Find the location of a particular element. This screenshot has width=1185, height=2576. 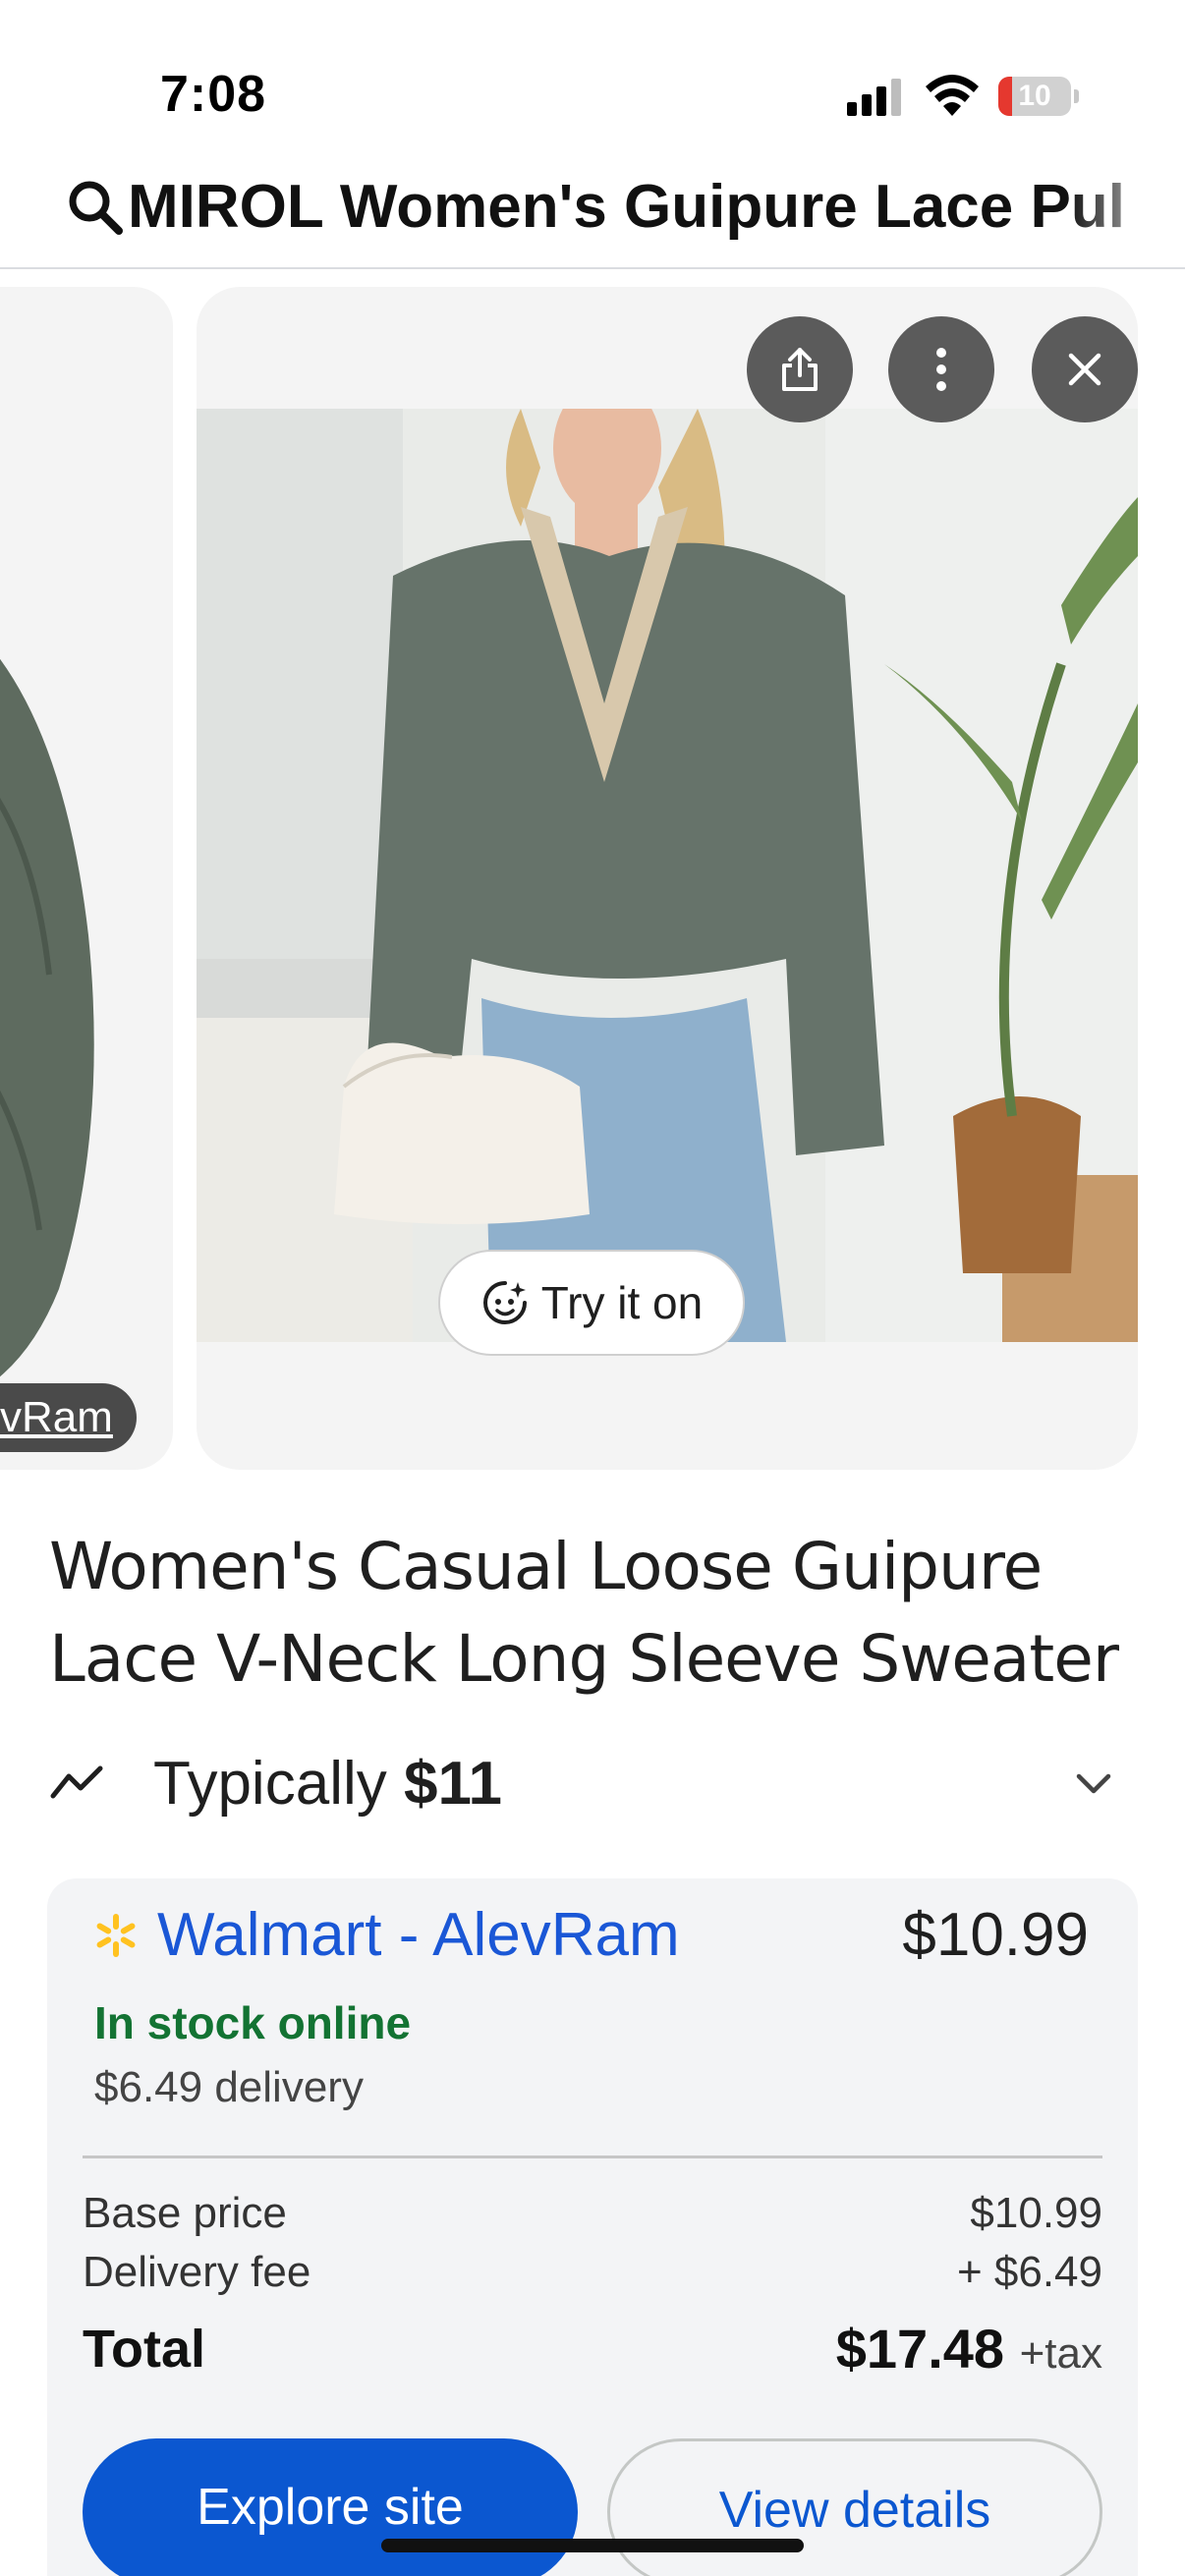

stock-status: In stock online is located at coordinates (253, 2022).